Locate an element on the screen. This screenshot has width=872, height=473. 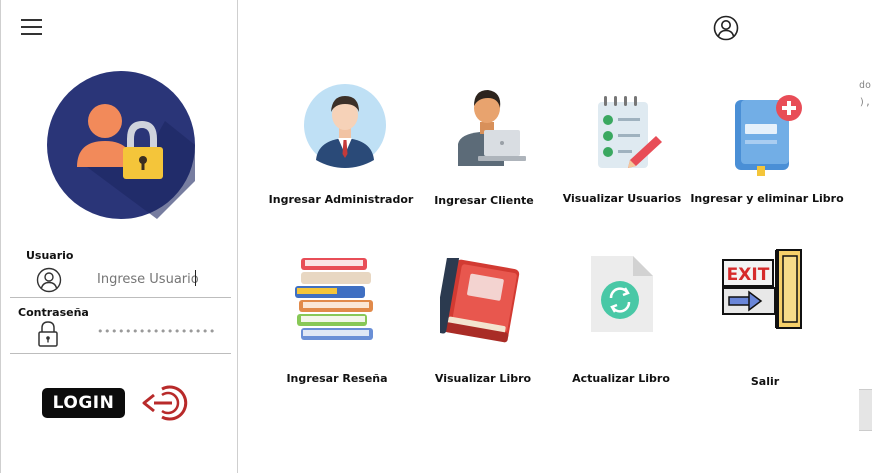
menu-label-book-manage: Ingresar y eliminar Libro is located at coordinates (767, 198).